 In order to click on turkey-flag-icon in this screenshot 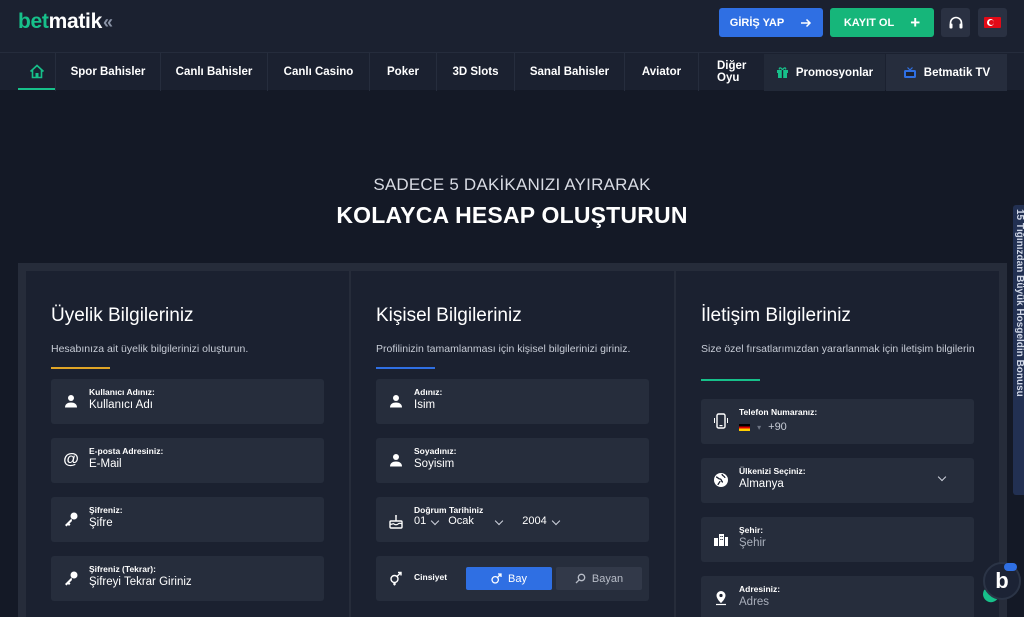, I will do `click(992, 22)`.